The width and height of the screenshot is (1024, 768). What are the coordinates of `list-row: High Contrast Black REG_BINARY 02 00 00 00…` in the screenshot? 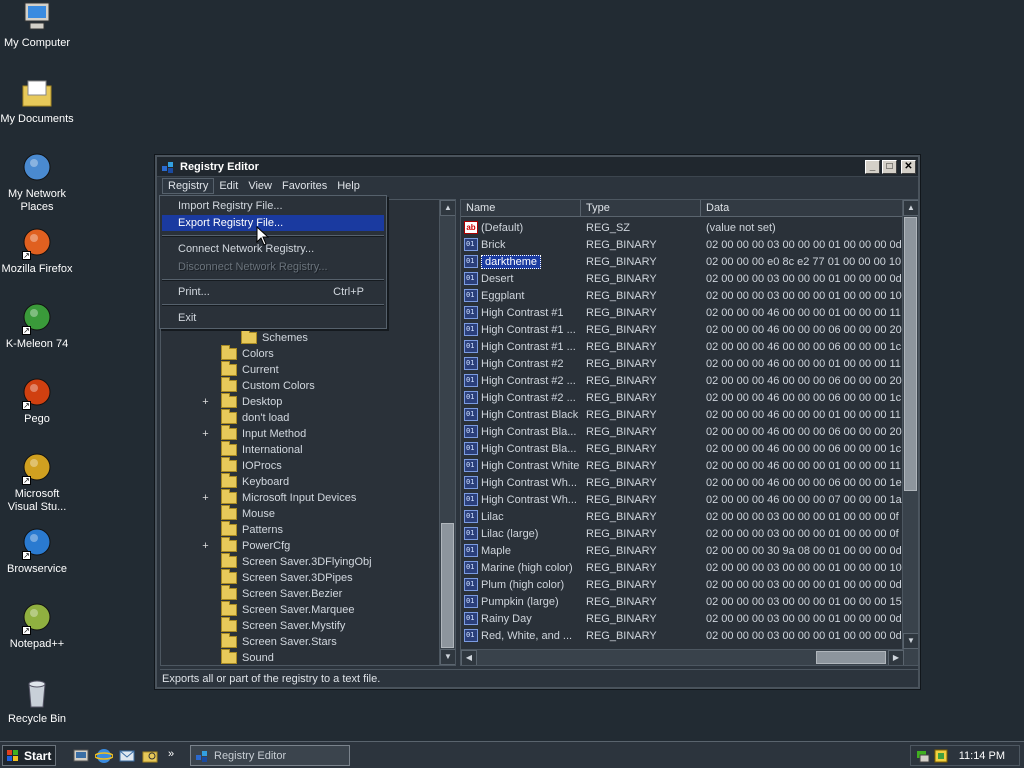 It's located at (682, 414).